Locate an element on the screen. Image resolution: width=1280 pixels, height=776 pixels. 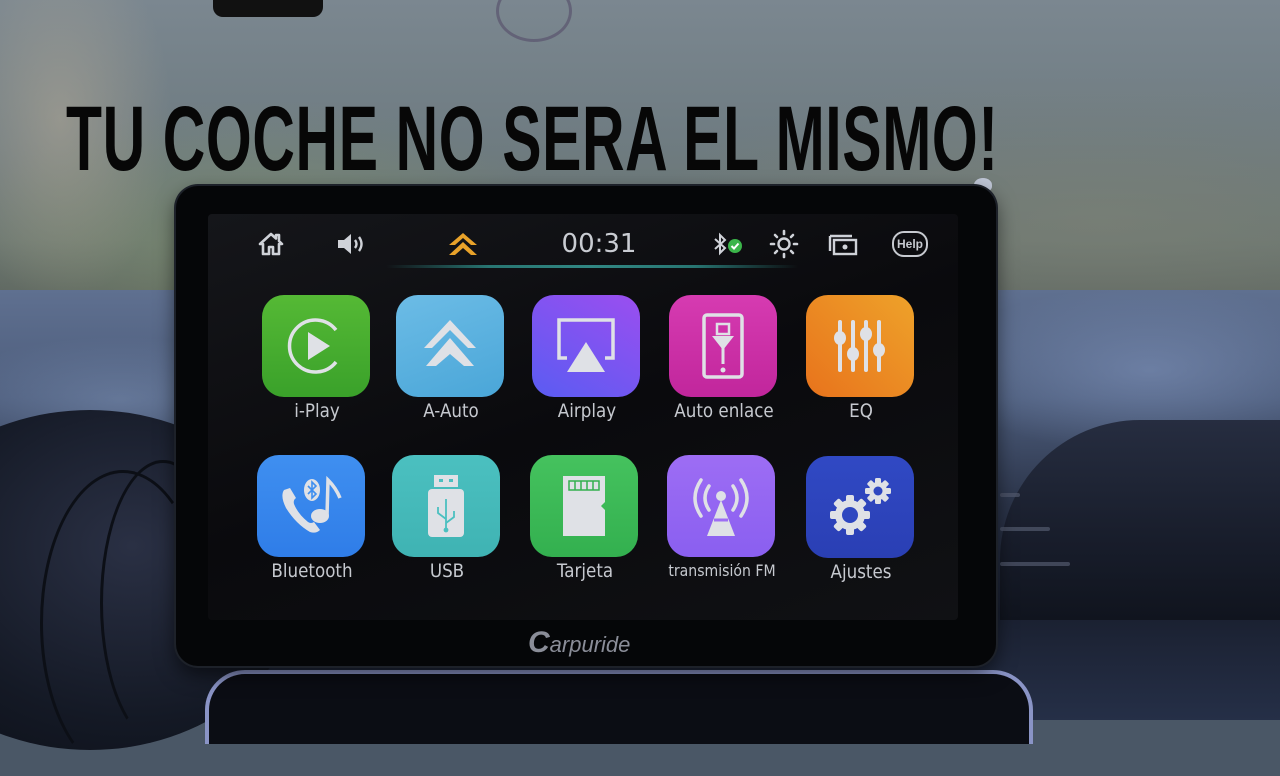
app-a-auto: A-Auto is located at coordinates (452, 365).